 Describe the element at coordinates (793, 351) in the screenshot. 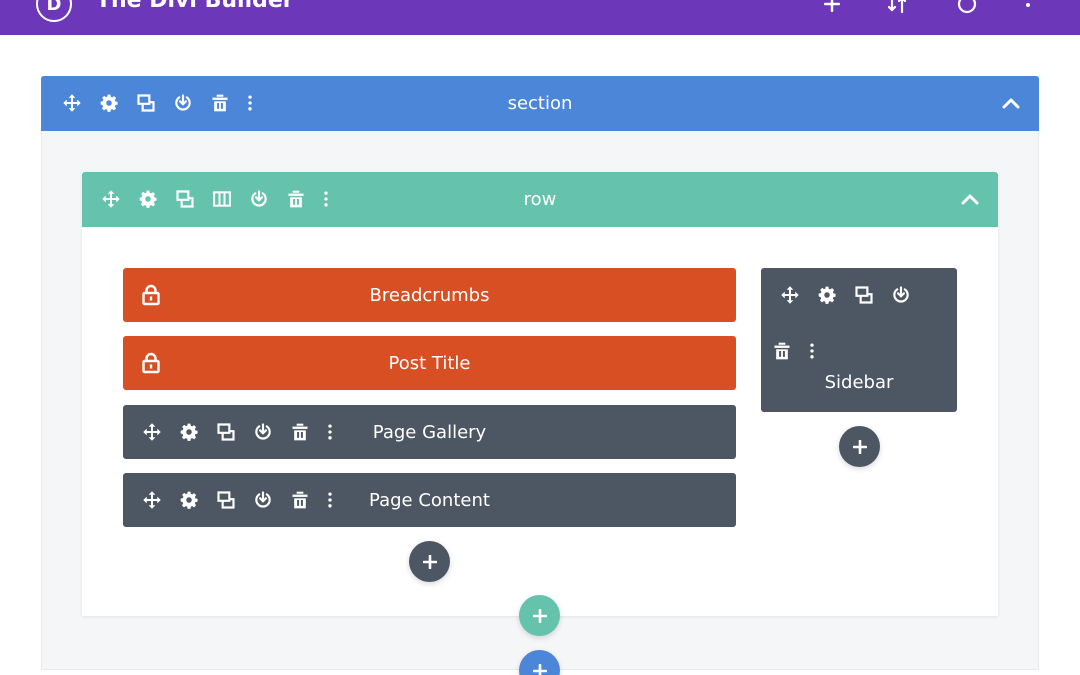

I see `module-toolbar-second-line` at that location.